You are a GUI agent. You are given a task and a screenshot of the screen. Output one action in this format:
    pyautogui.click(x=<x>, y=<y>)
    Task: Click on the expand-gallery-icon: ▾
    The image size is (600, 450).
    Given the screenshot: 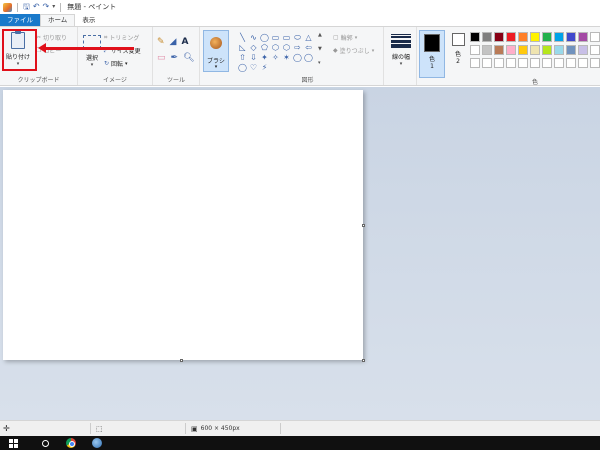 What is the action you would take?
    pyautogui.click(x=322, y=63)
    